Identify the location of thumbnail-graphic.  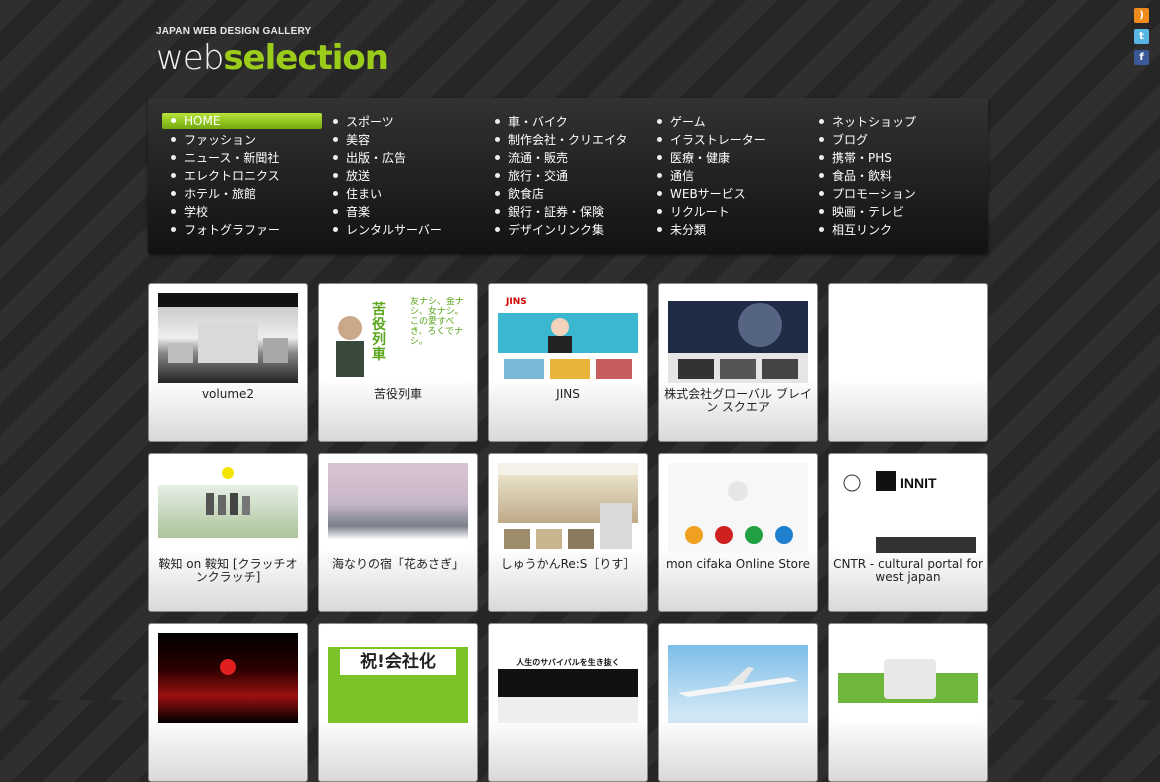
(228, 343).